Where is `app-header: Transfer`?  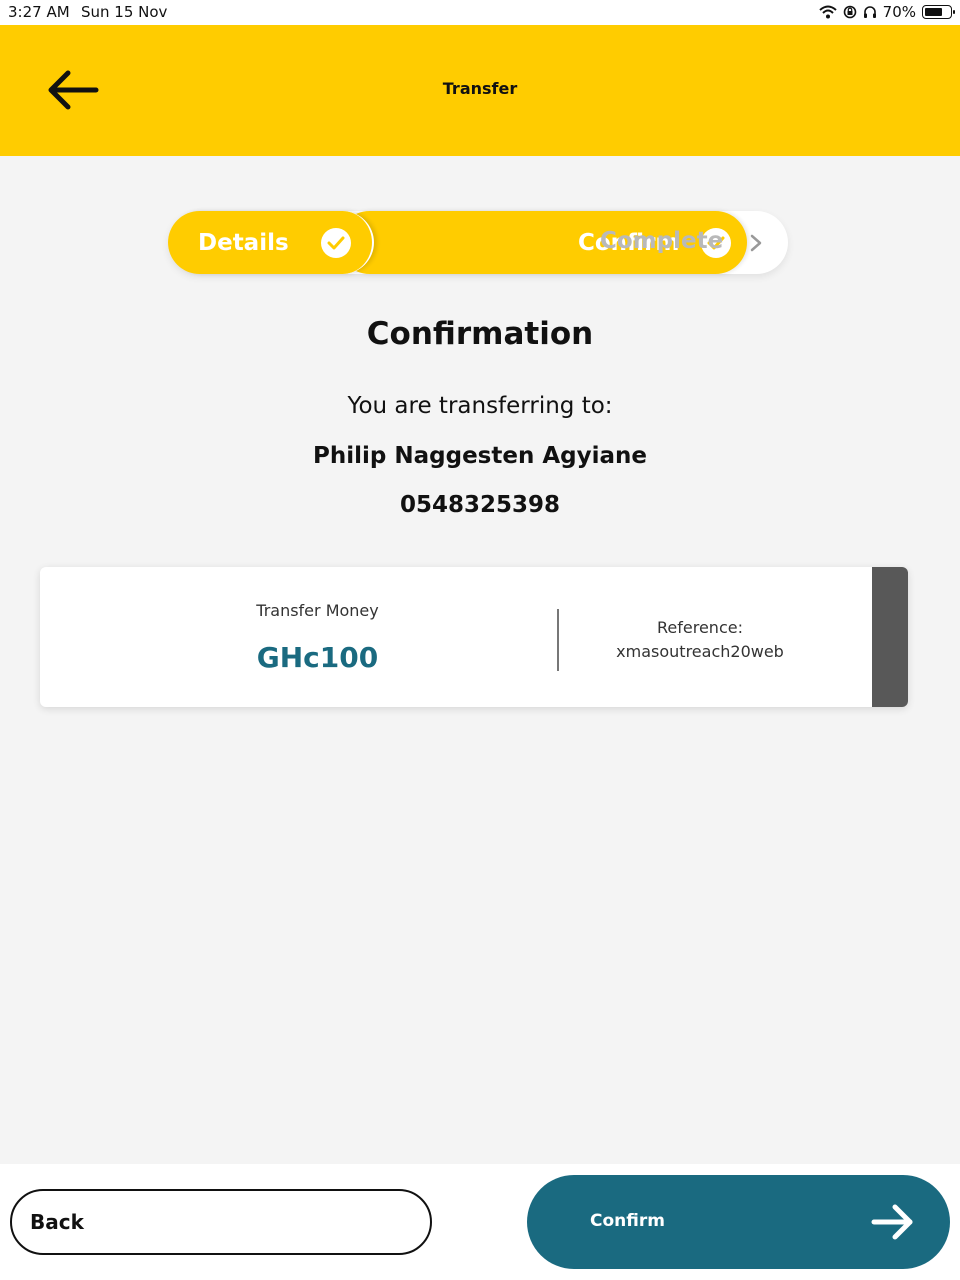
app-header: Transfer is located at coordinates (480, 90).